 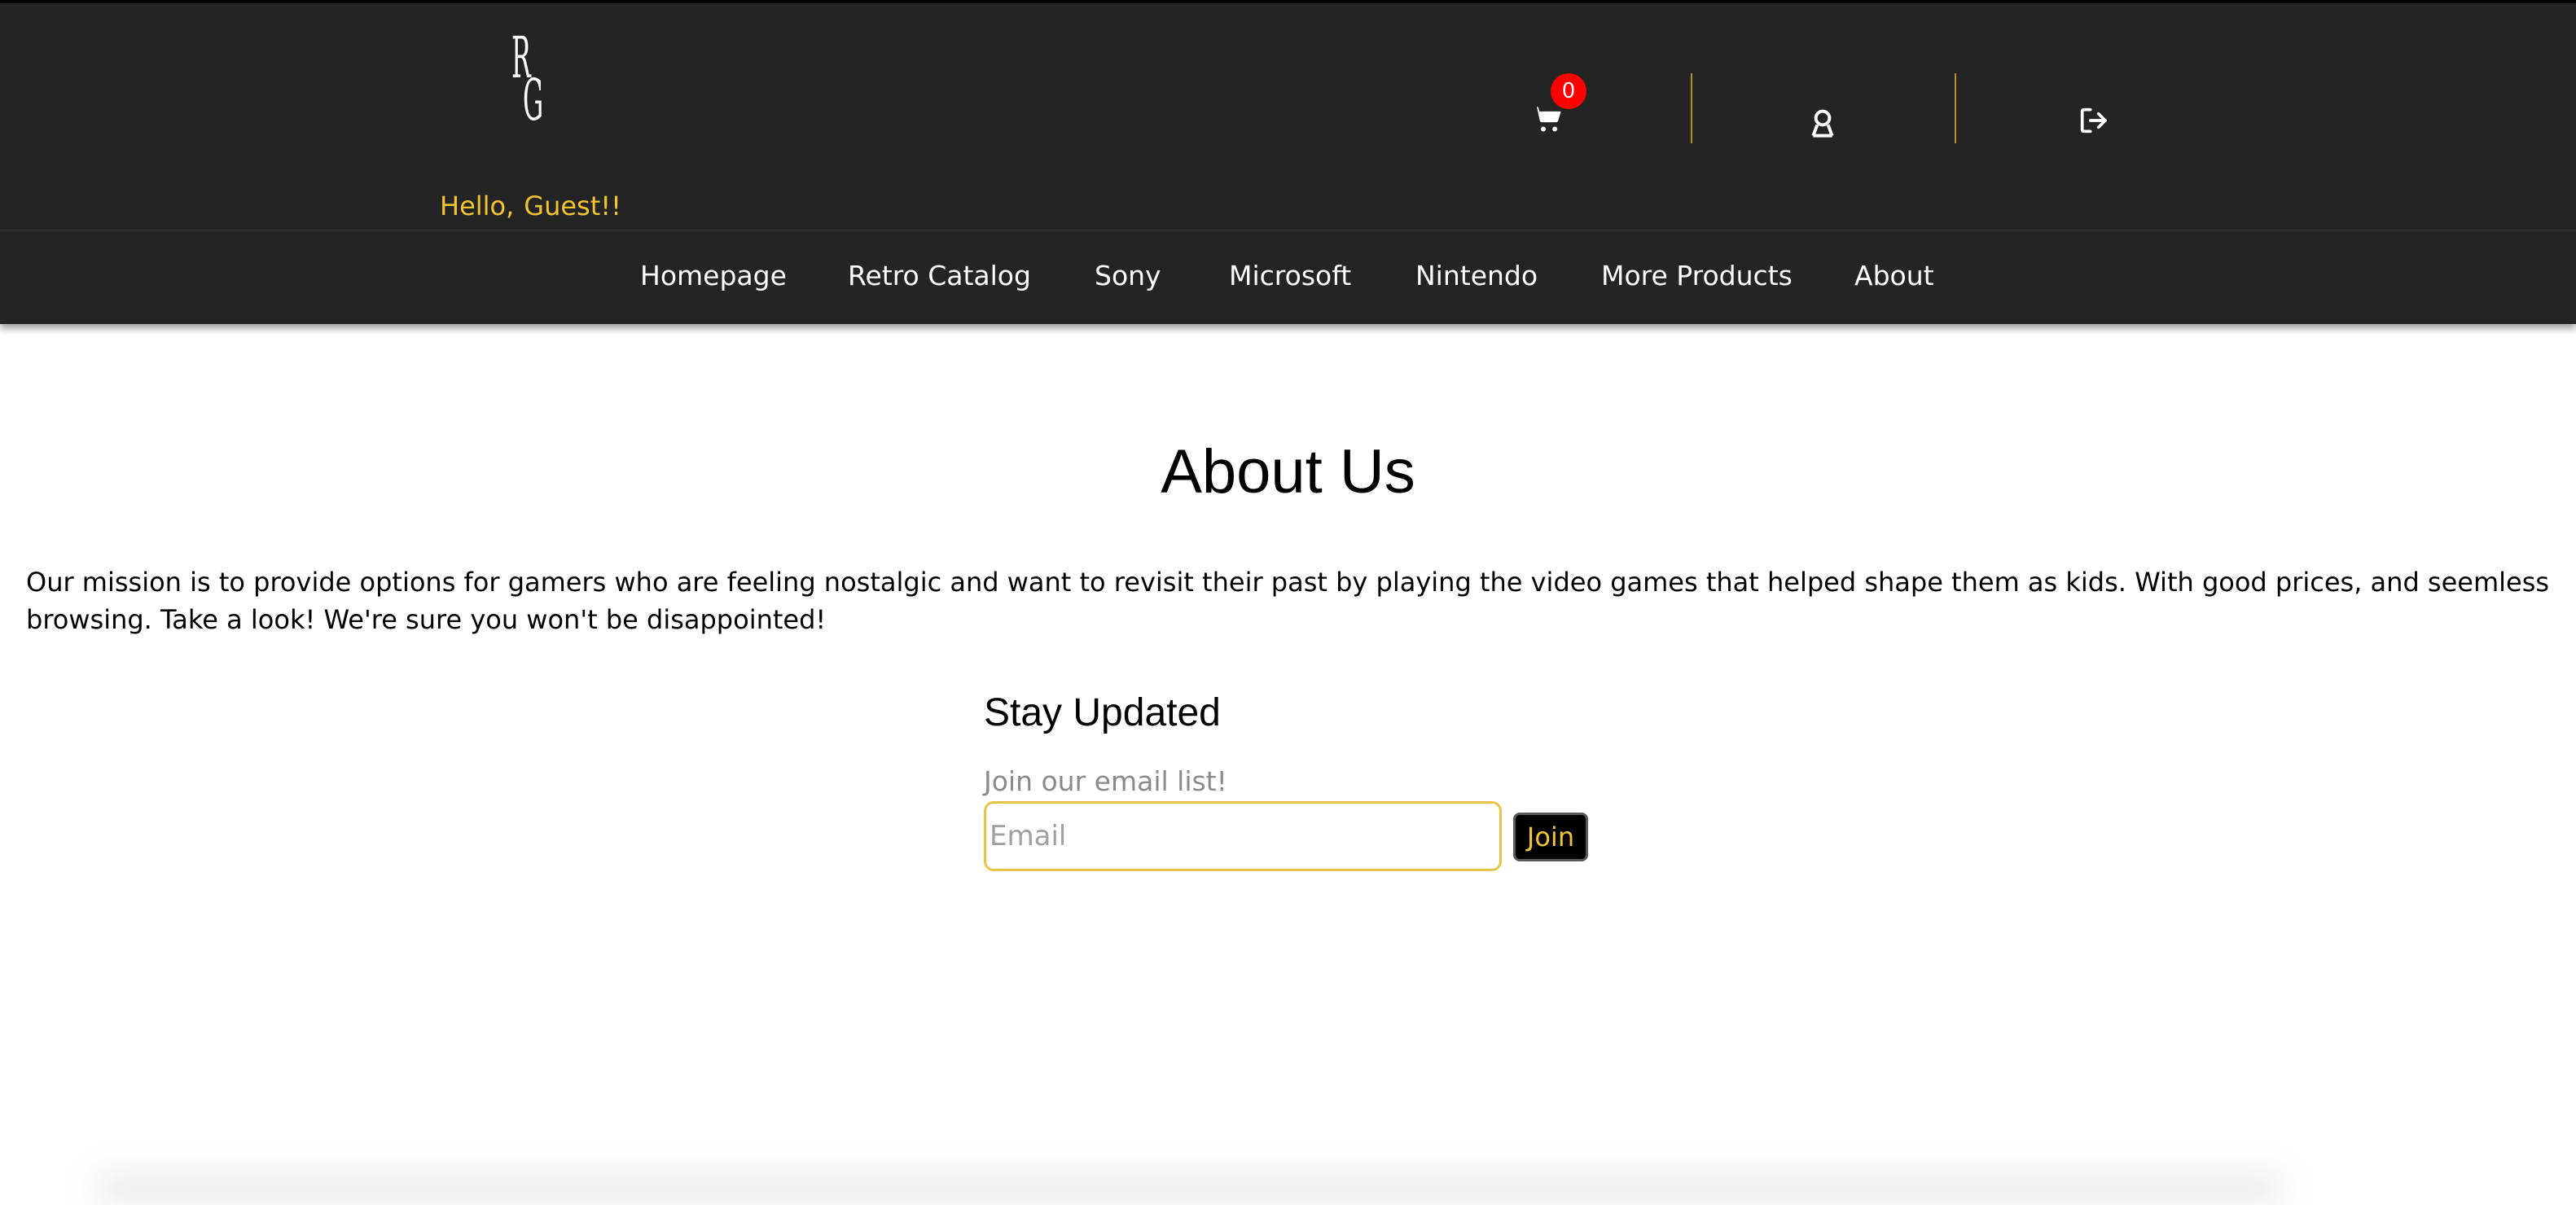 I want to click on email-field, so click(x=1243, y=836).